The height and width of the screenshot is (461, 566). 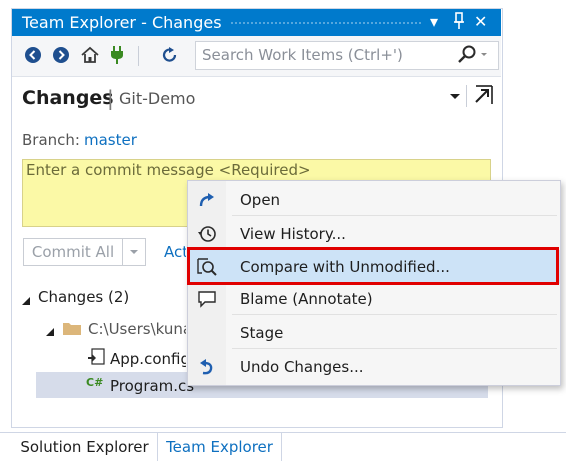 What do you see at coordinates (157, 98) in the screenshot?
I see `repo-name: Git-Demo` at bounding box center [157, 98].